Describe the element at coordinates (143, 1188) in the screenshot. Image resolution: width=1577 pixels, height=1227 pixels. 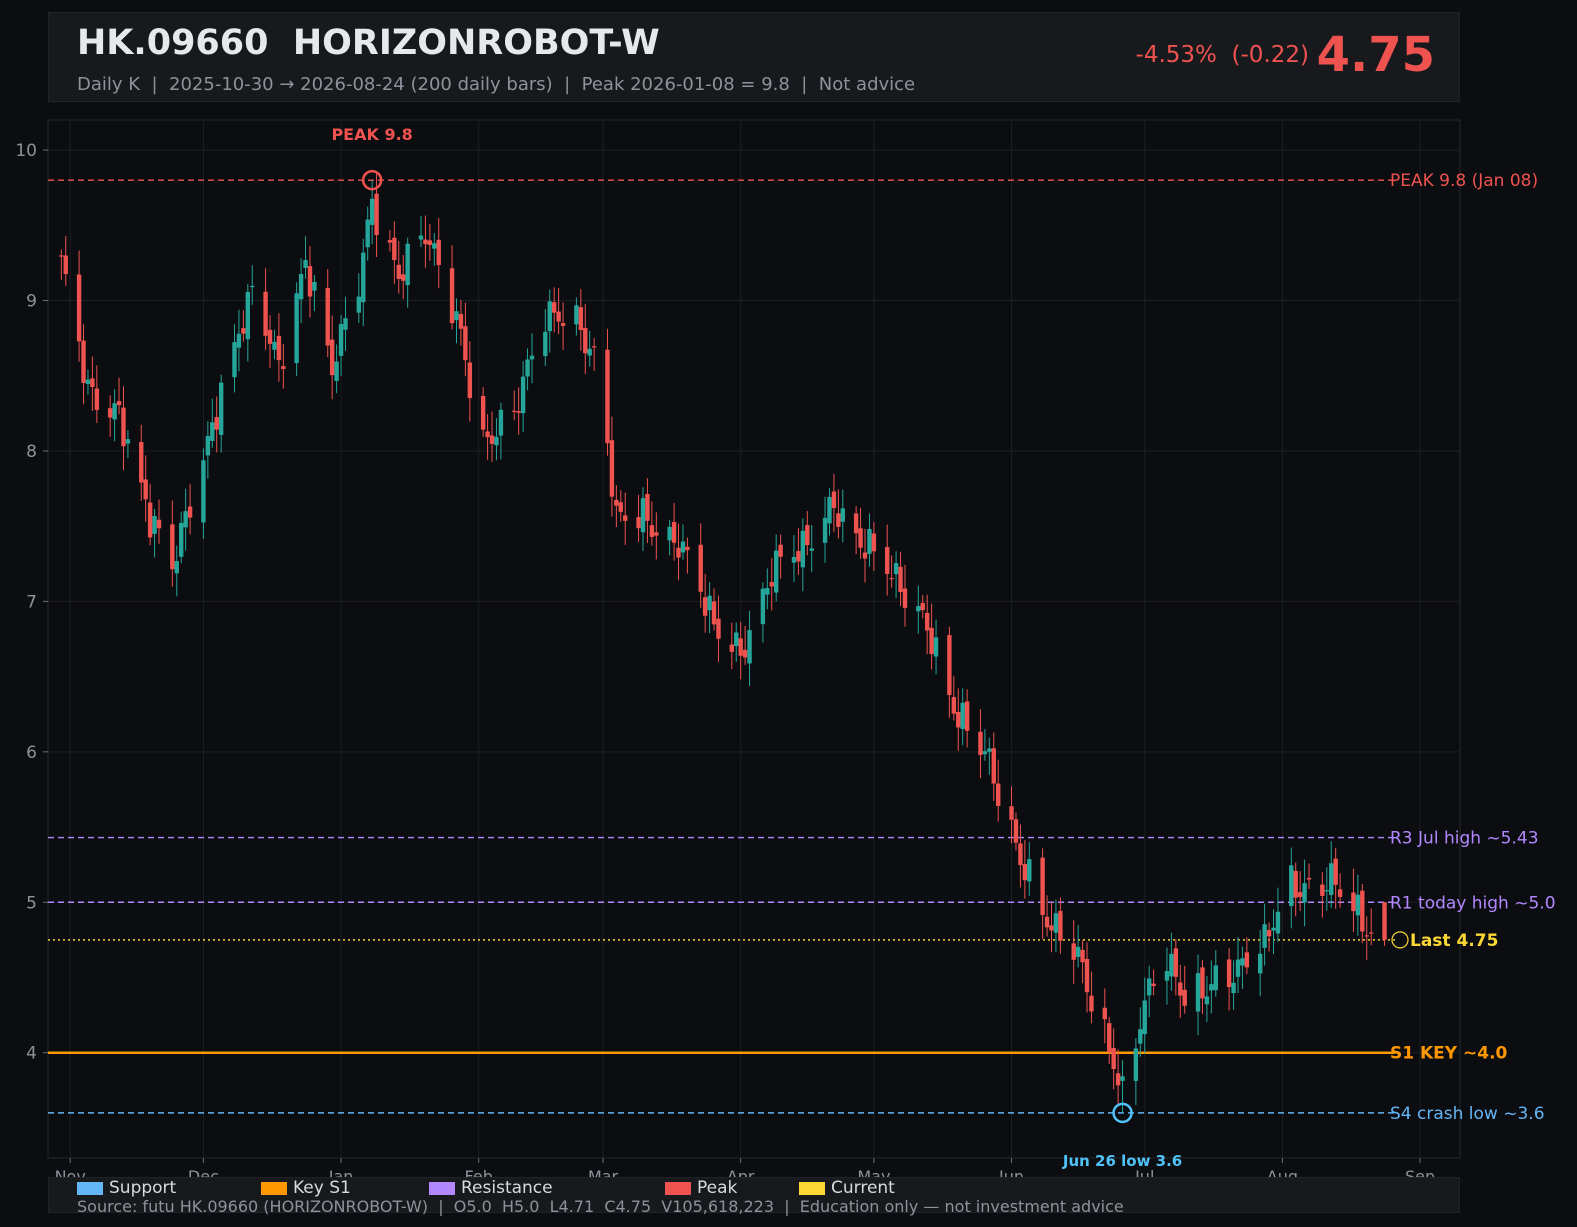
I see `legend-support-label: Support` at that location.